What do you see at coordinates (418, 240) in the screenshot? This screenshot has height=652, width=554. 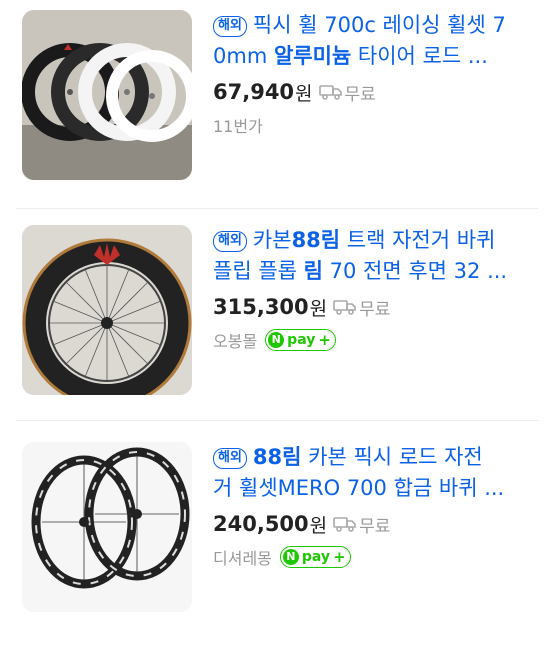 I see `title-text: 트랙 자전거 바퀴` at bounding box center [418, 240].